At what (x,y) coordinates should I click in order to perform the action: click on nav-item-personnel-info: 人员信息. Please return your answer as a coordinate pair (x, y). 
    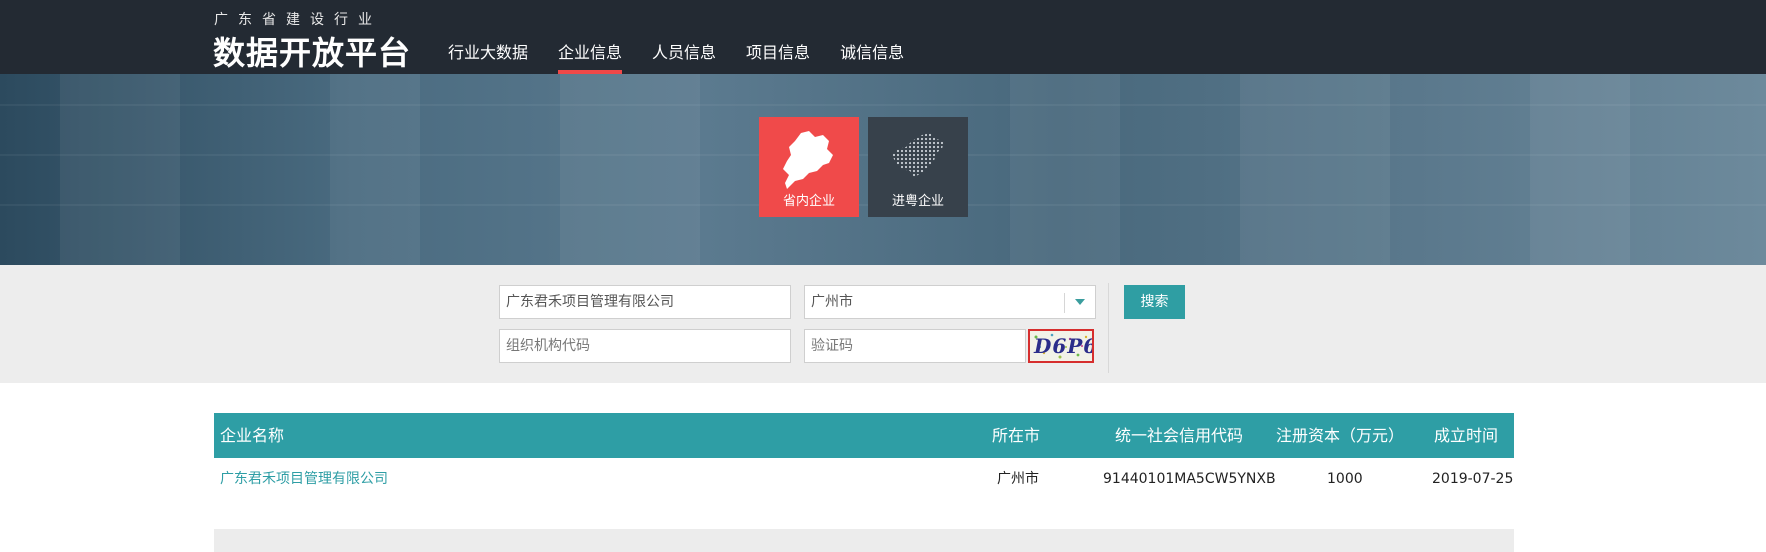
    Looking at the image, I should click on (684, 37).